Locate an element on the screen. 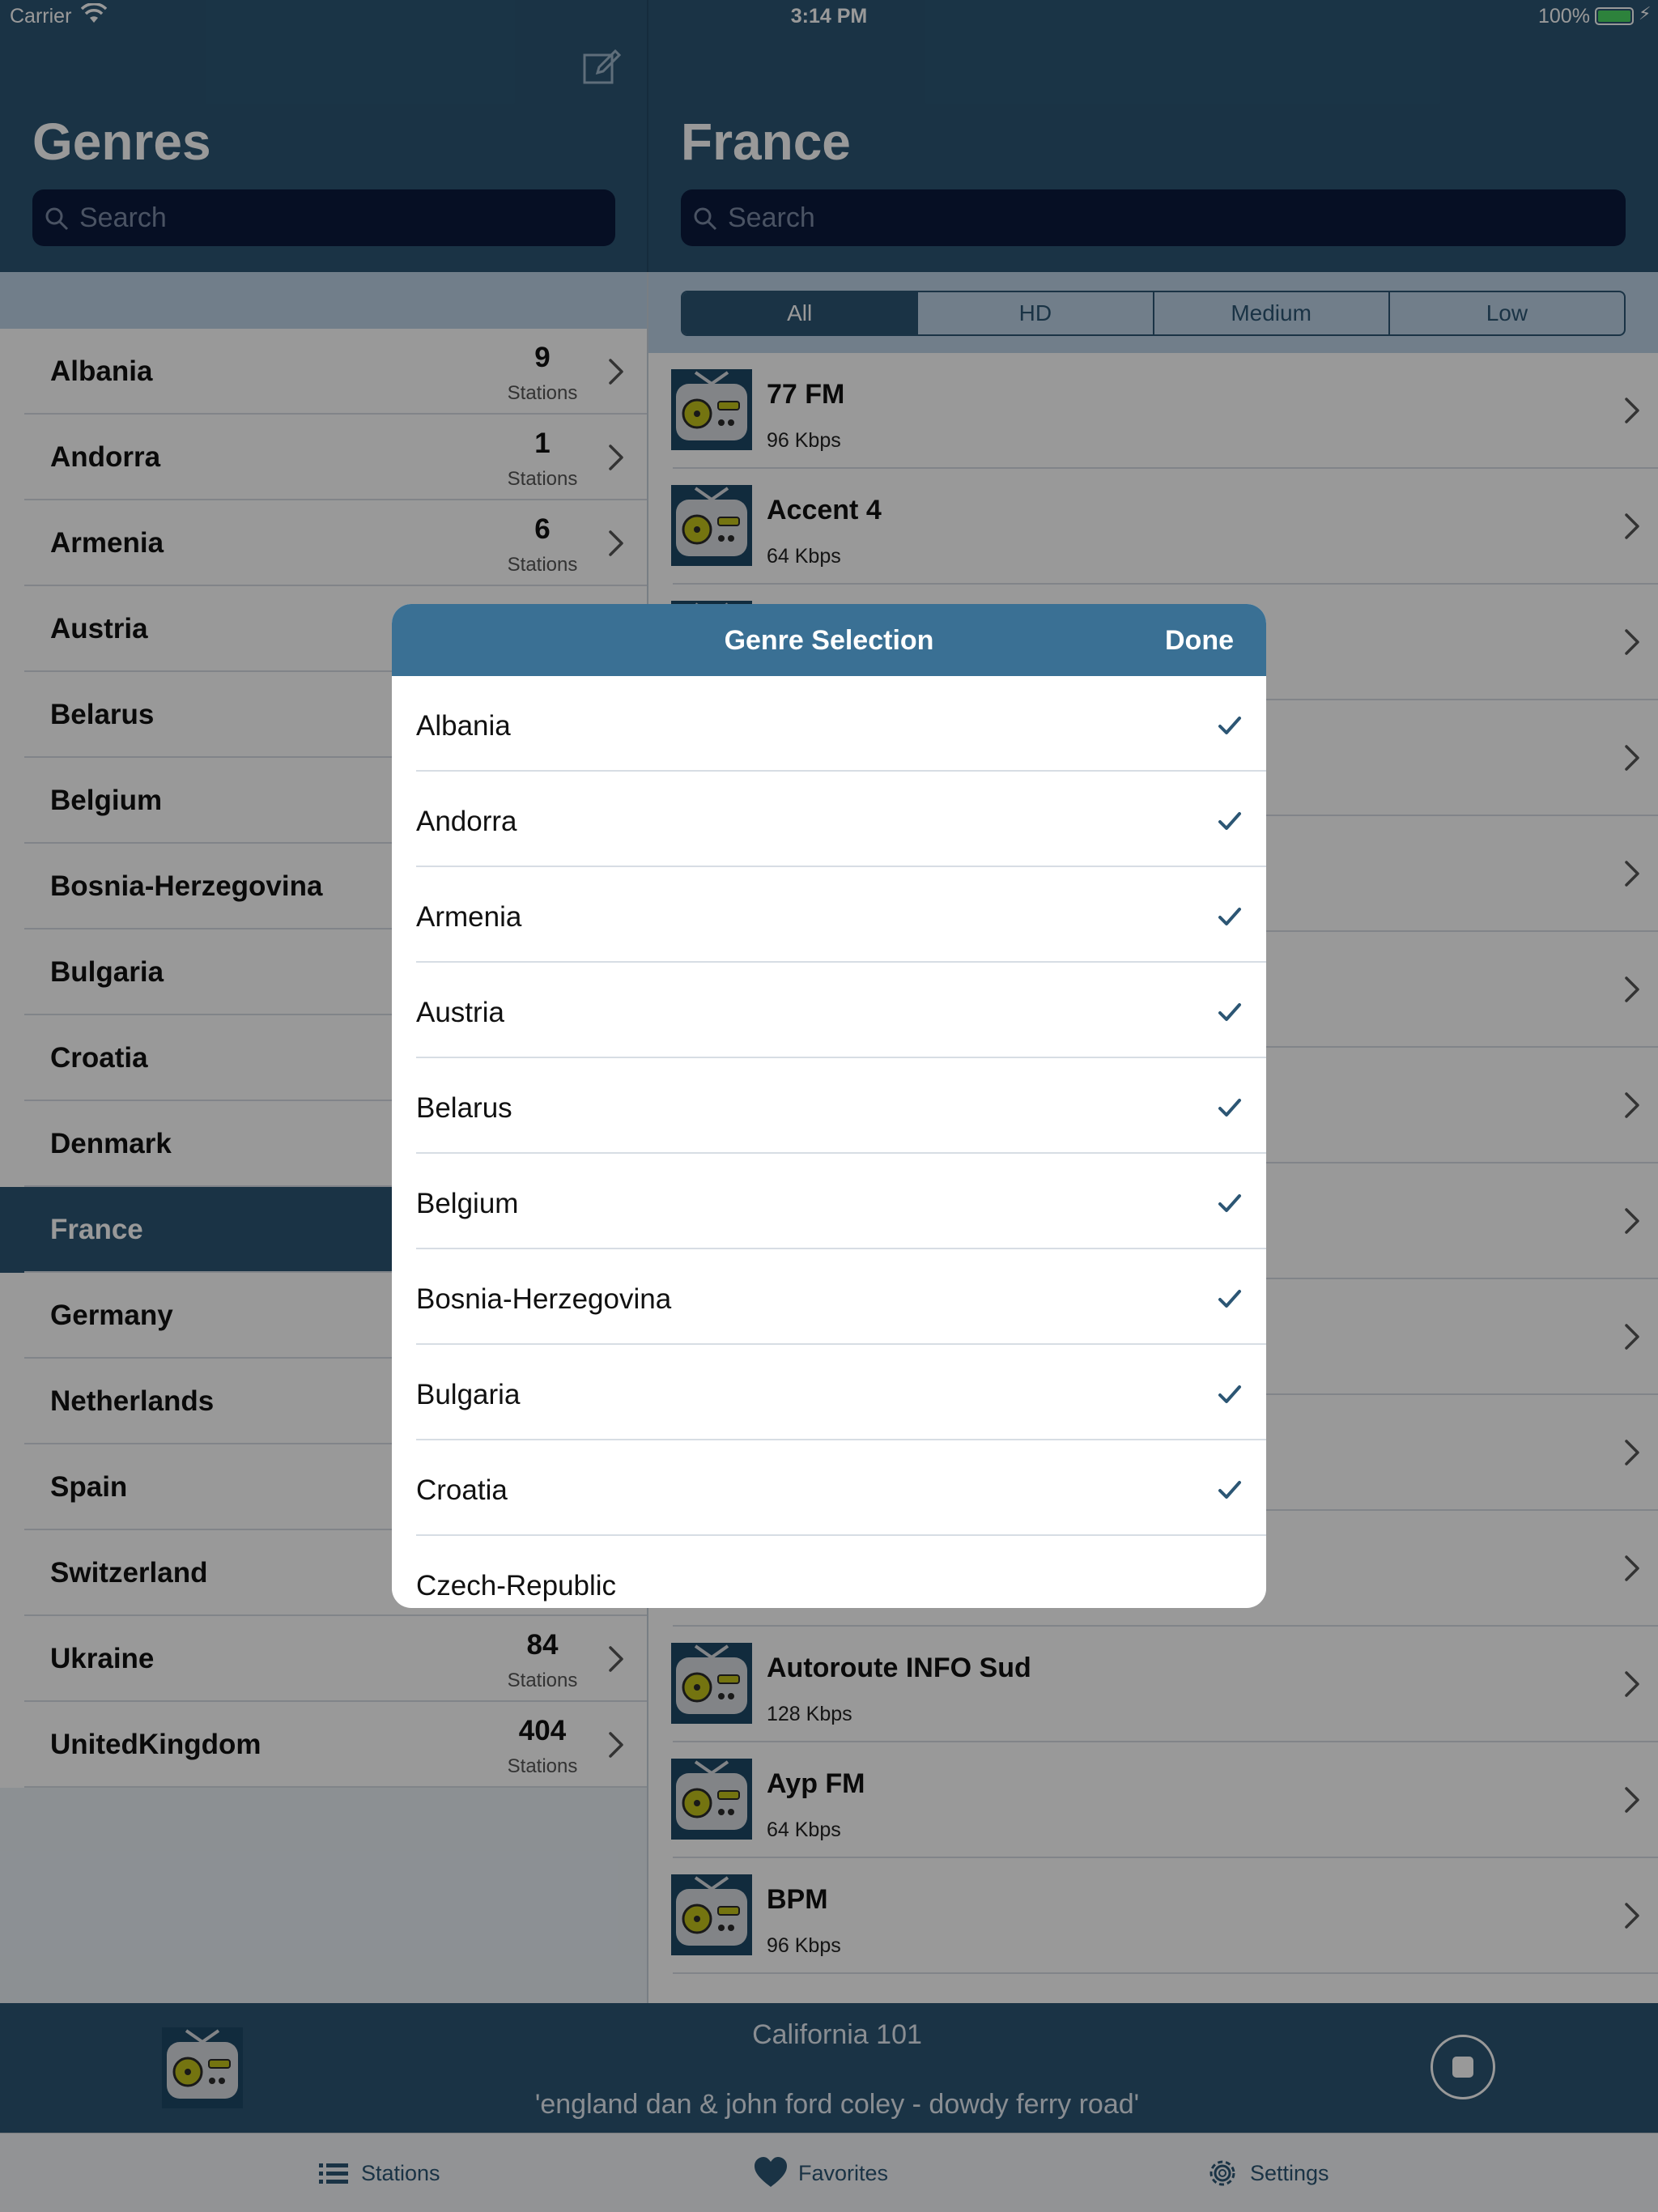 The height and width of the screenshot is (2212, 1658). genre-check-label: Czech-Republic is located at coordinates (516, 1586).